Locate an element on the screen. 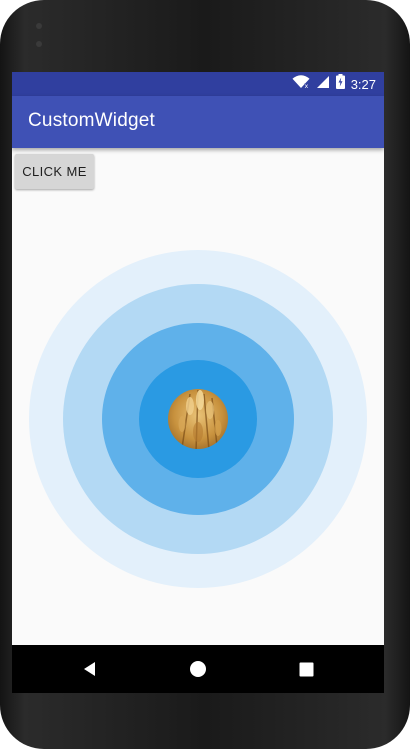 This screenshot has height=749, width=410. app-title: CustomWidget is located at coordinates (91, 120).